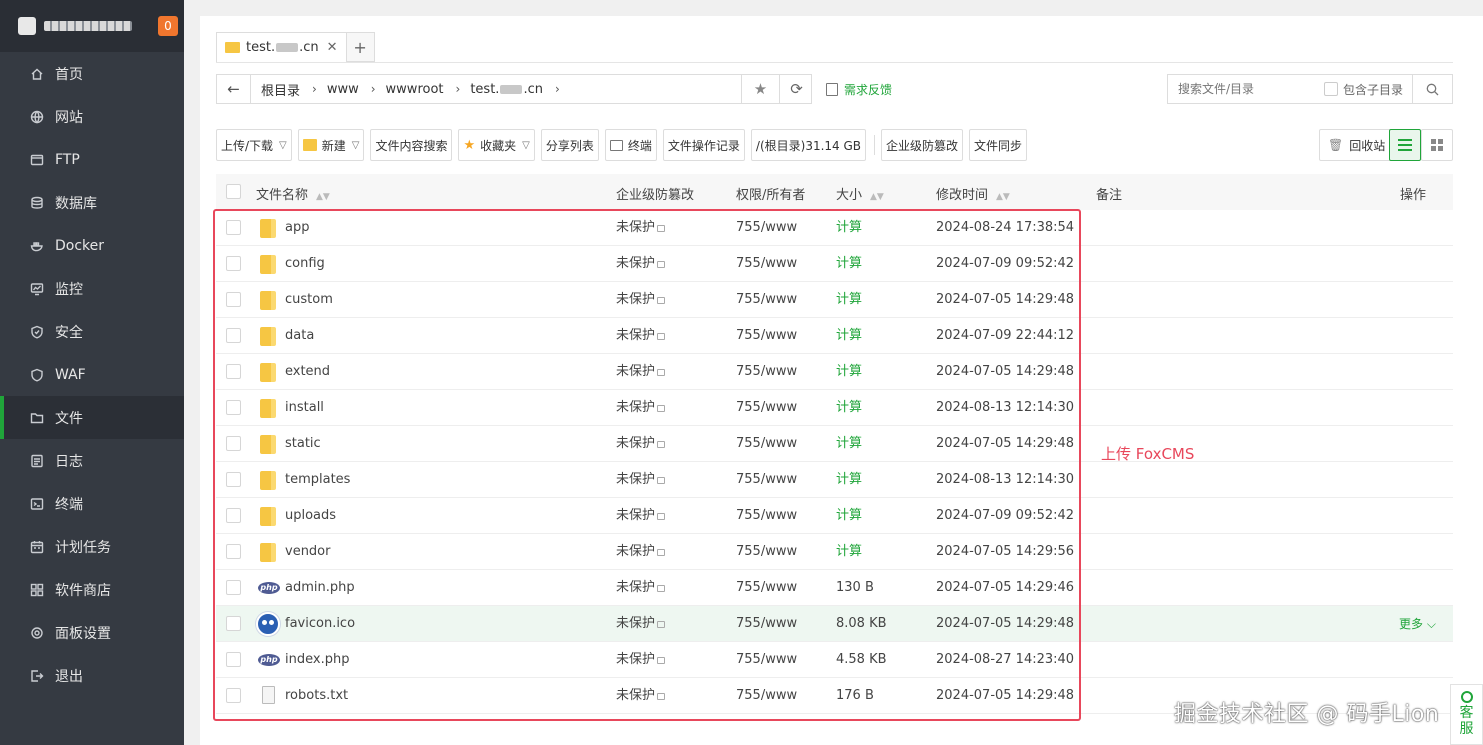 Image resolution: width=1483 pixels, height=745 pixels. I want to click on content-search-button: 文件内容搜索, so click(411, 145).